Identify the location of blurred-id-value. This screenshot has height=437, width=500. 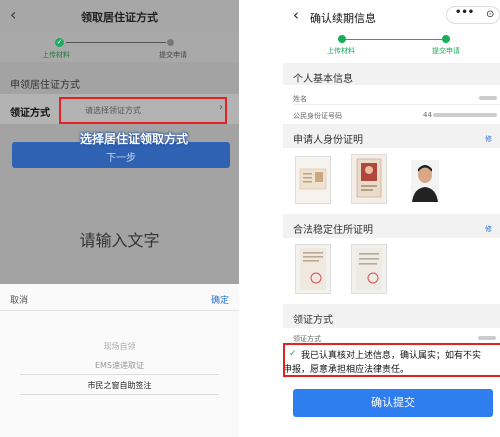
(465, 115).